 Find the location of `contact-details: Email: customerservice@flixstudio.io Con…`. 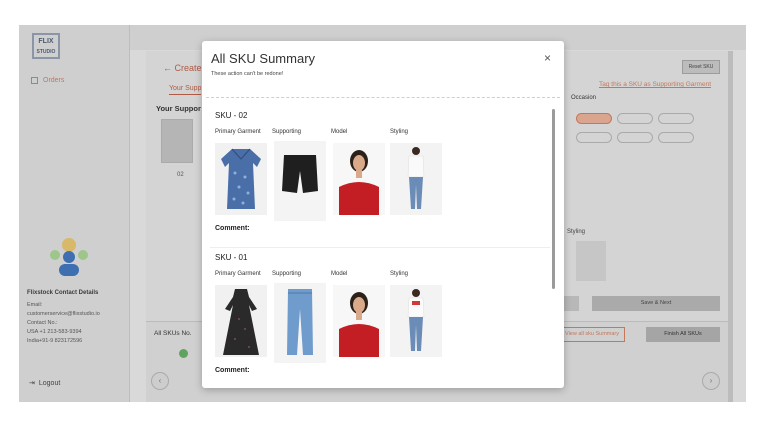

contact-details: Email: customerservice@flixstudio.io Con… is located at coordinates (63, 323).